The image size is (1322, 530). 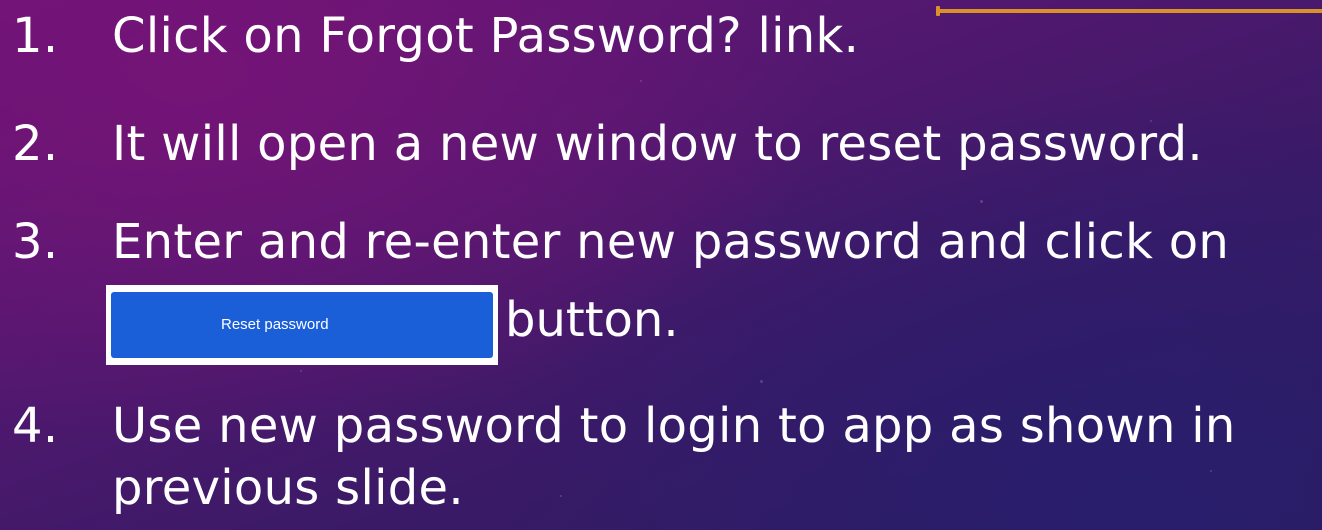 I want to click on step-3-continuation: button., so click(x=592, y=320).